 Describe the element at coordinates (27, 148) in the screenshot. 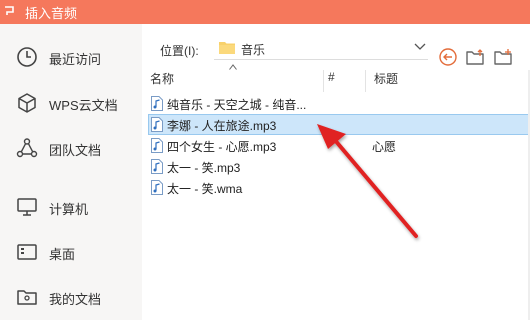

I see `team-icon` at that location.